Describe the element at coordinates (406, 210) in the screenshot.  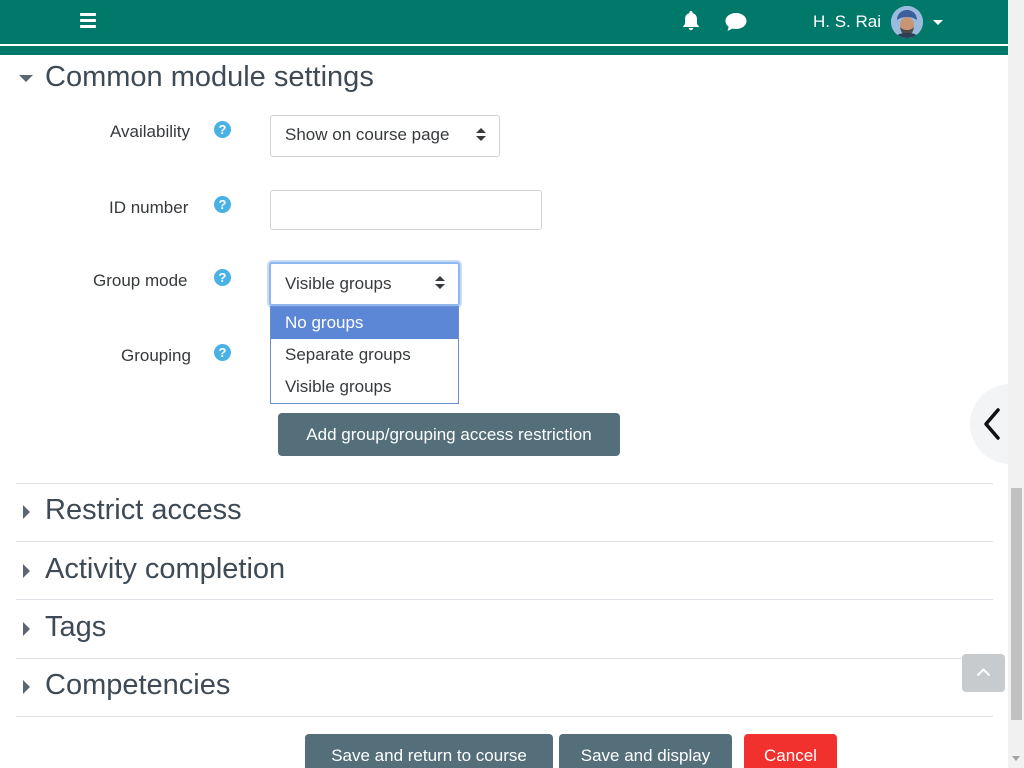
I see `id-number-input` at that location.